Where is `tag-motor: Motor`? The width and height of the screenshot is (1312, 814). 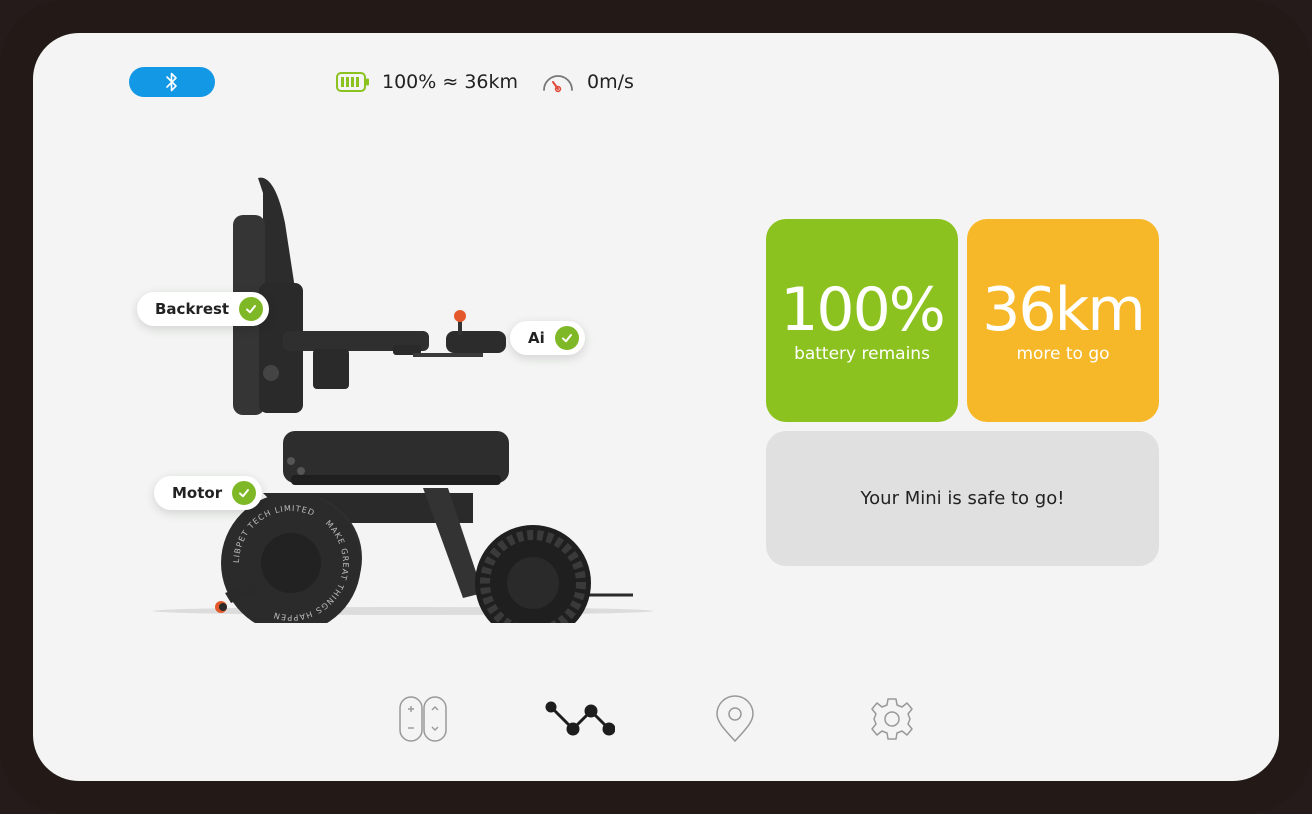
tag-motor: Motor is located at coordinates (208, 493).